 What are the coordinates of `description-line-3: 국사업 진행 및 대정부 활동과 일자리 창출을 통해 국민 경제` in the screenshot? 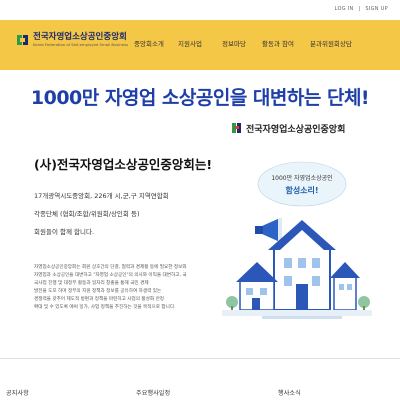 It's located at (91, 283).